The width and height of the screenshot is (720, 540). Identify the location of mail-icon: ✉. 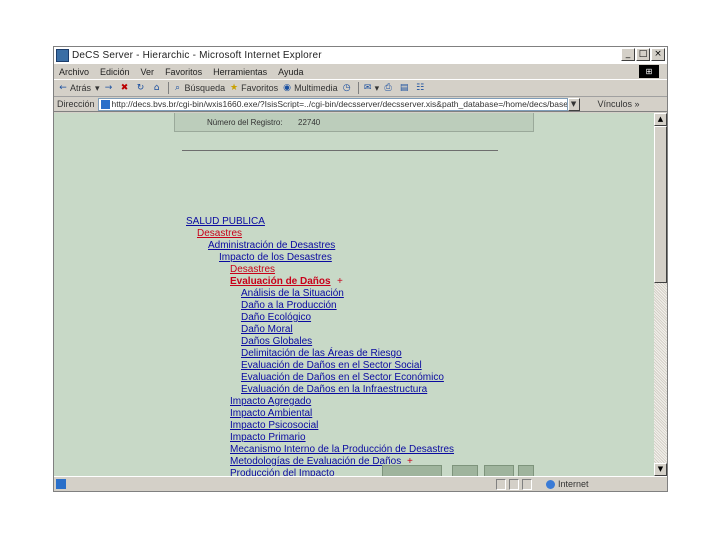
(367, 88).